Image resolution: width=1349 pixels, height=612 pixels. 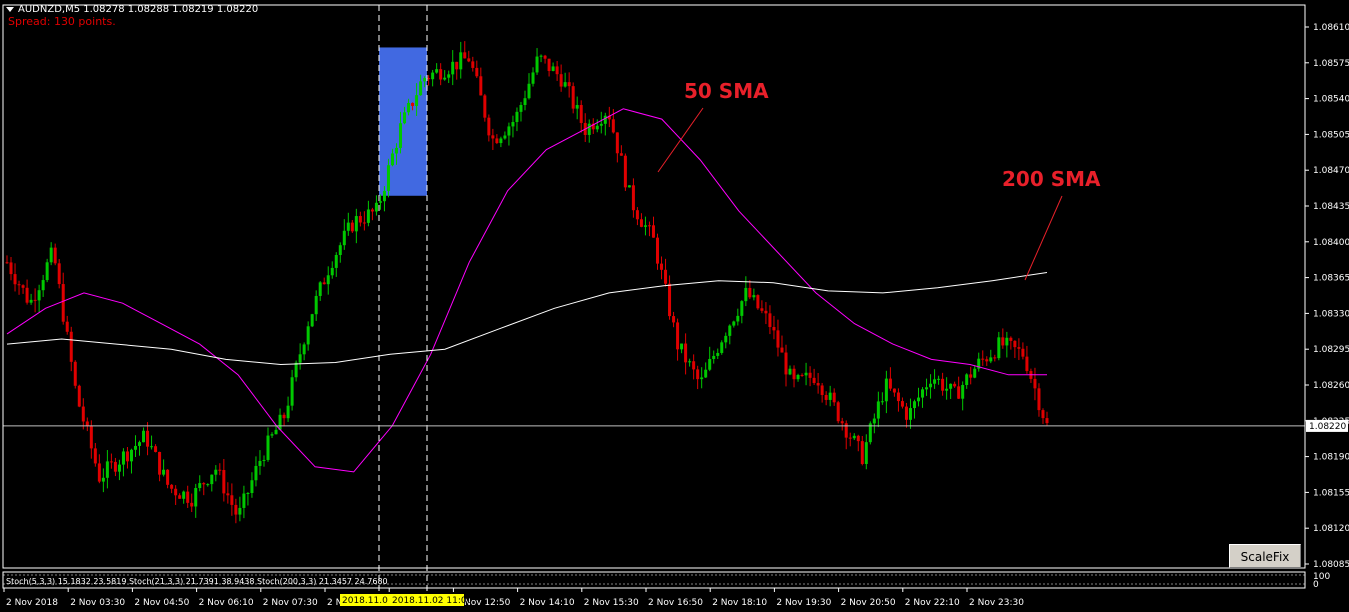 I want to click on y-tick-label: 1.08540, so click(x=1331, y=100).